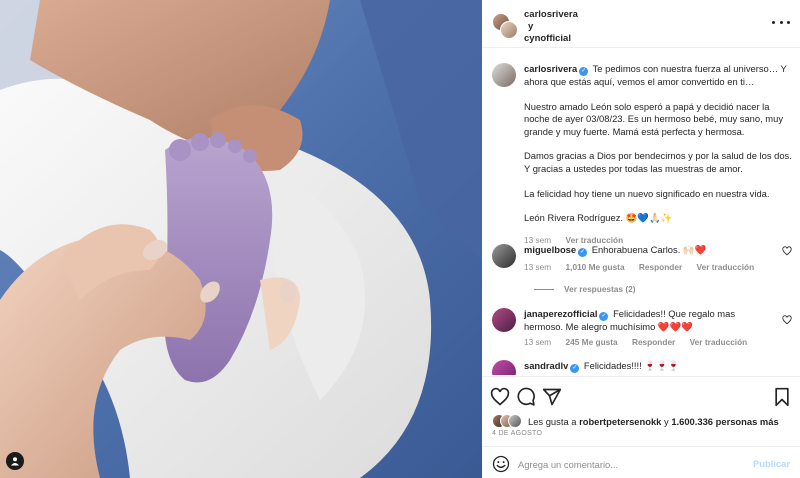 This screenshot has width=800, height=478. I want to click on author-link: carlosrivera, so click(551, 15).